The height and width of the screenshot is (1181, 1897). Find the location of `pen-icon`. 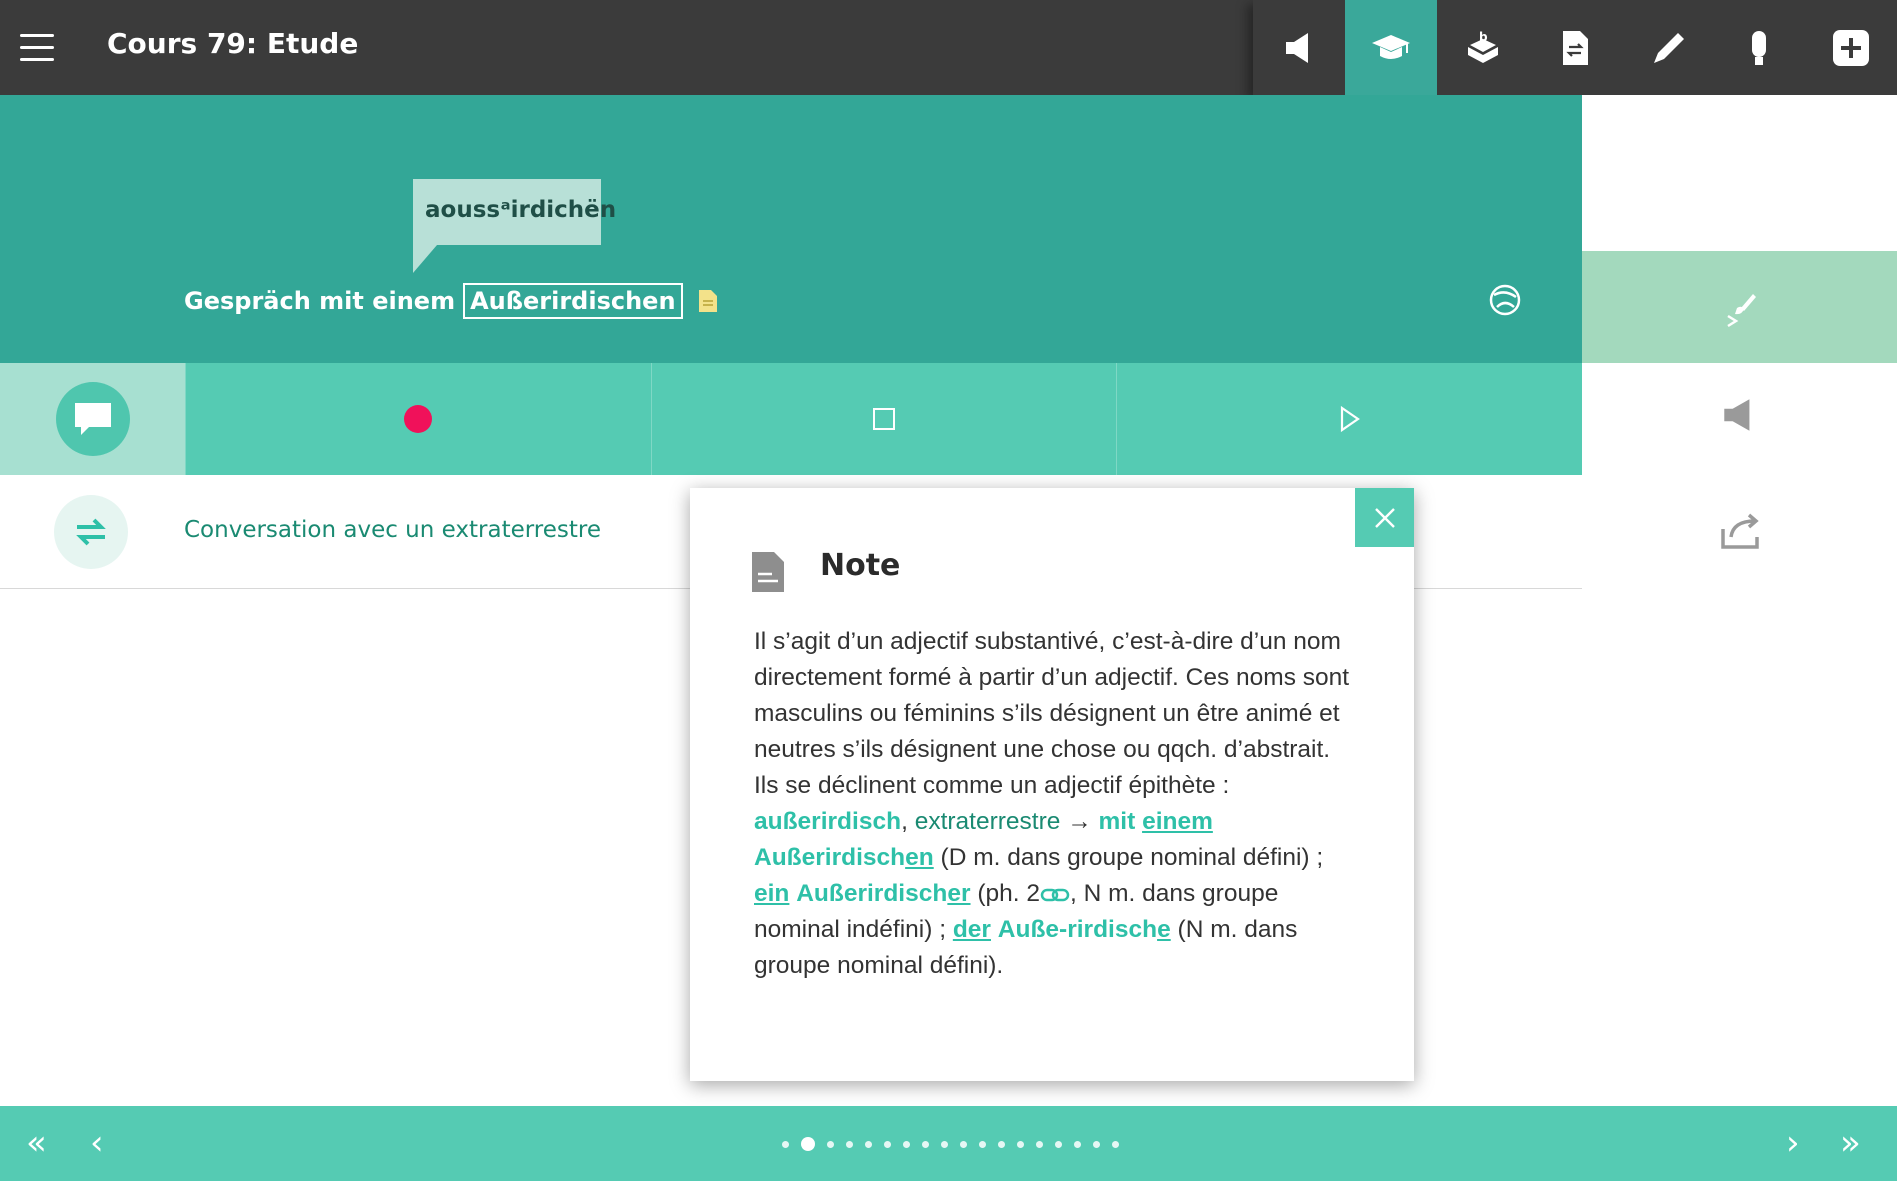

pen-icon is located at coordinates (1669, 47).